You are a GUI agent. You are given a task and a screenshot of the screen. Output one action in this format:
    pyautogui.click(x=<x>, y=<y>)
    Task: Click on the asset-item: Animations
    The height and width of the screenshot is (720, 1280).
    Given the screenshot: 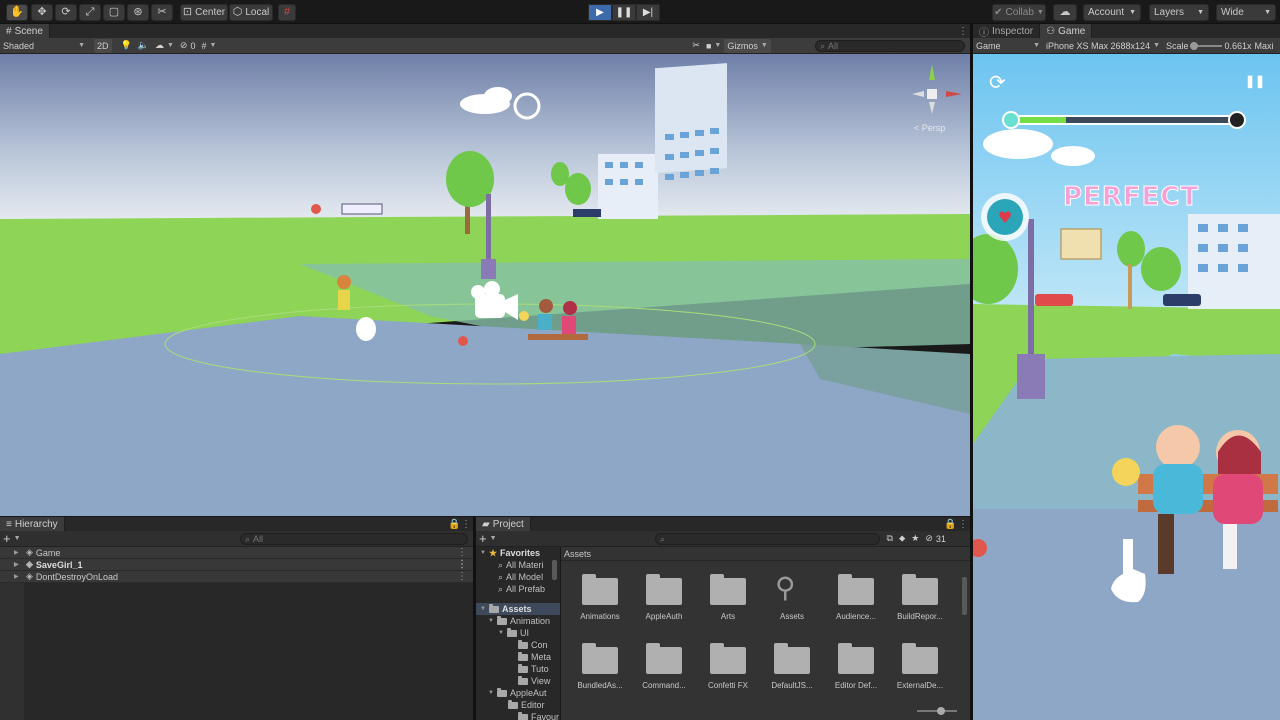 What is the action you would take?
    pyautogui.click(x=600, y=603)
    